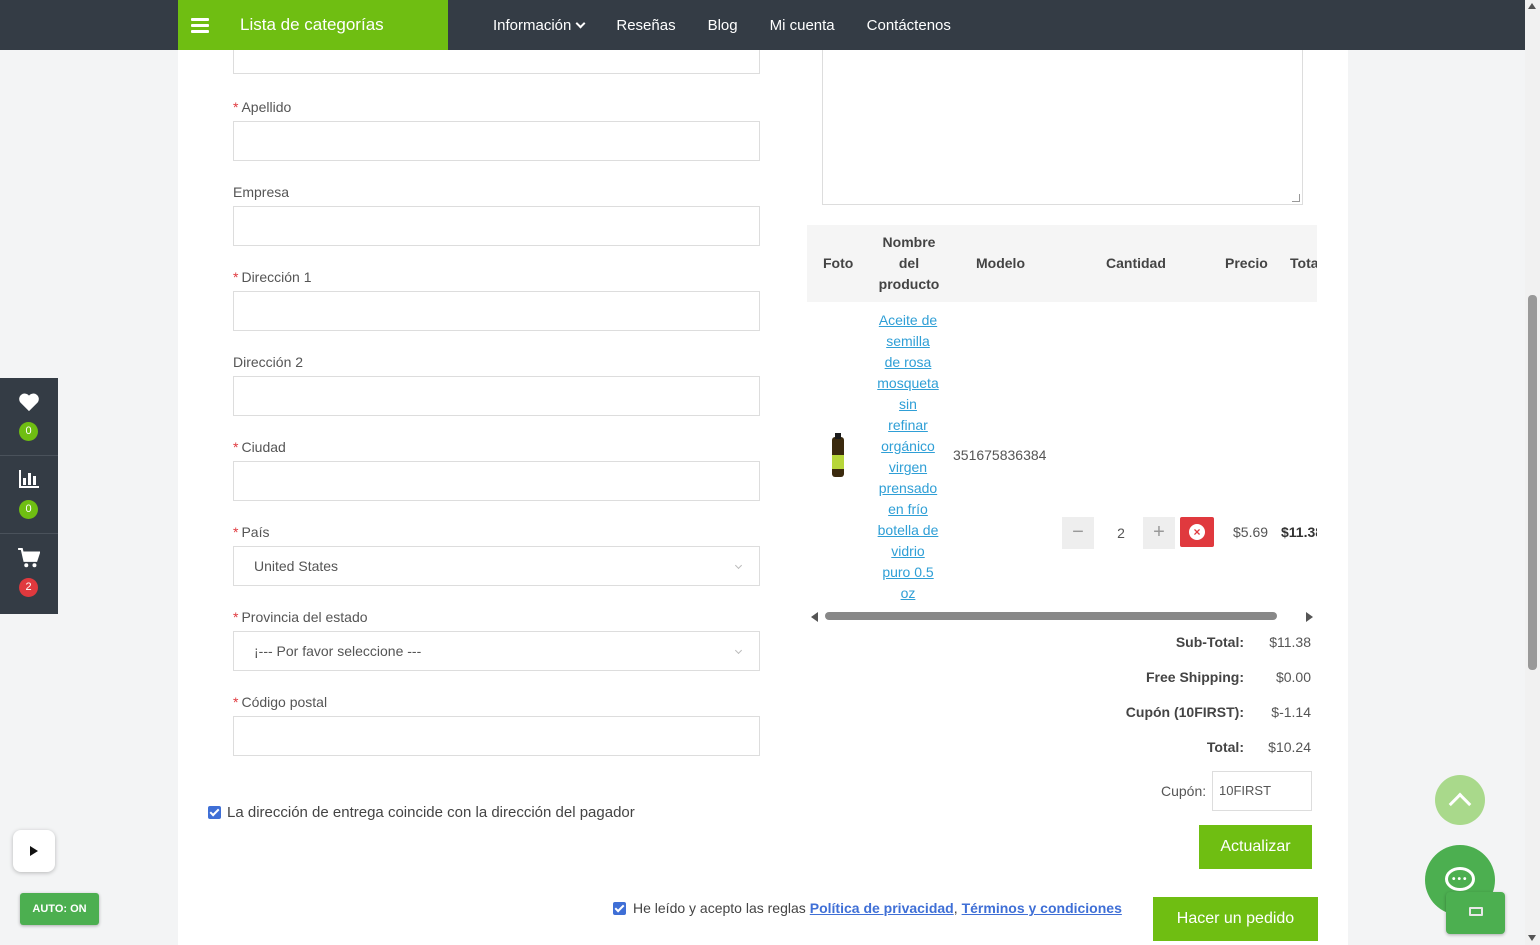 The width and height of the screenshot is (1540, 945). I want to click on scroll-right-arrow-icon, so click(1309, 617).